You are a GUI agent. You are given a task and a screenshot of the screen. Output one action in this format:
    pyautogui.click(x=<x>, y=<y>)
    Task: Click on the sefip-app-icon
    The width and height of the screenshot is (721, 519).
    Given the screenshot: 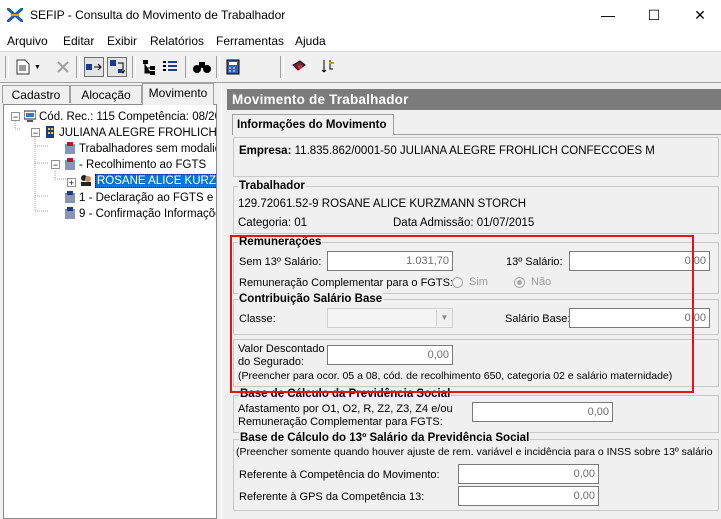 What is the action you would take?
    pyautogui.click(x=15, y=15)
    